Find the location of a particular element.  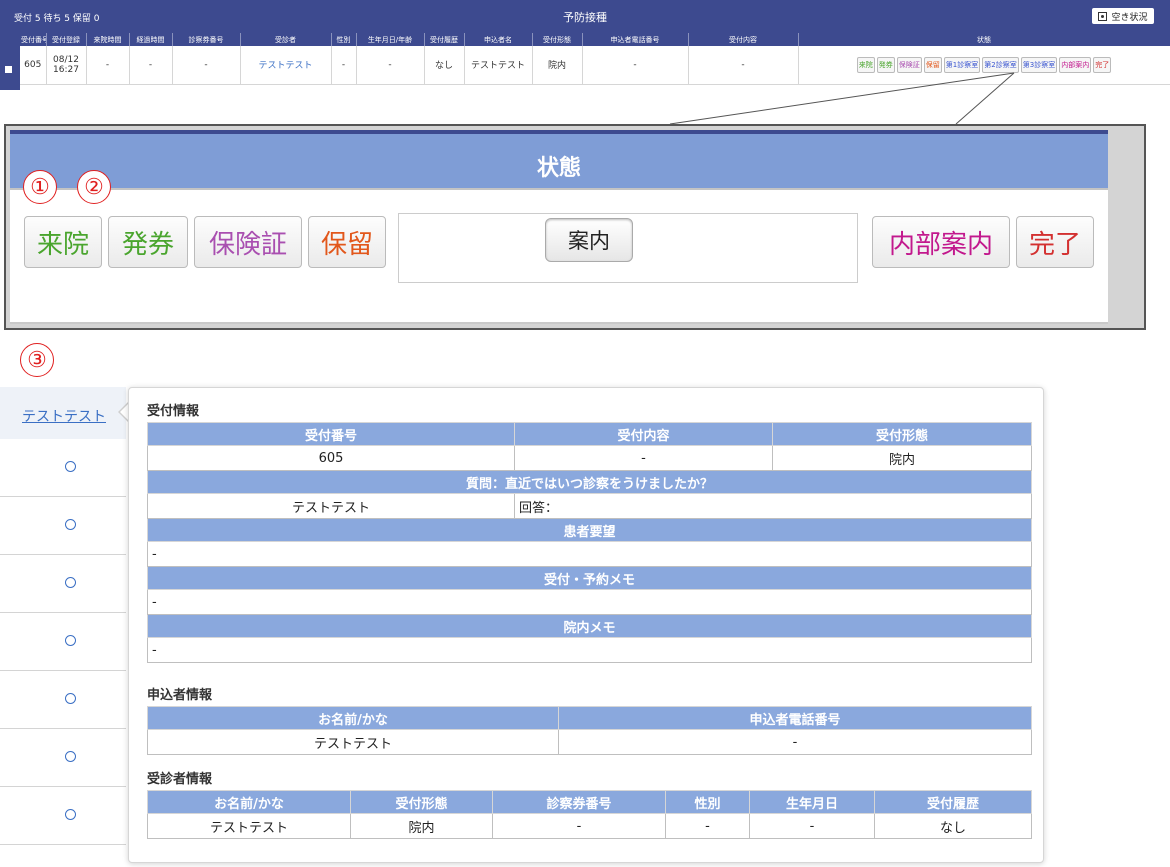

page-title: 予防接種 is located at coordinates (585, 17).